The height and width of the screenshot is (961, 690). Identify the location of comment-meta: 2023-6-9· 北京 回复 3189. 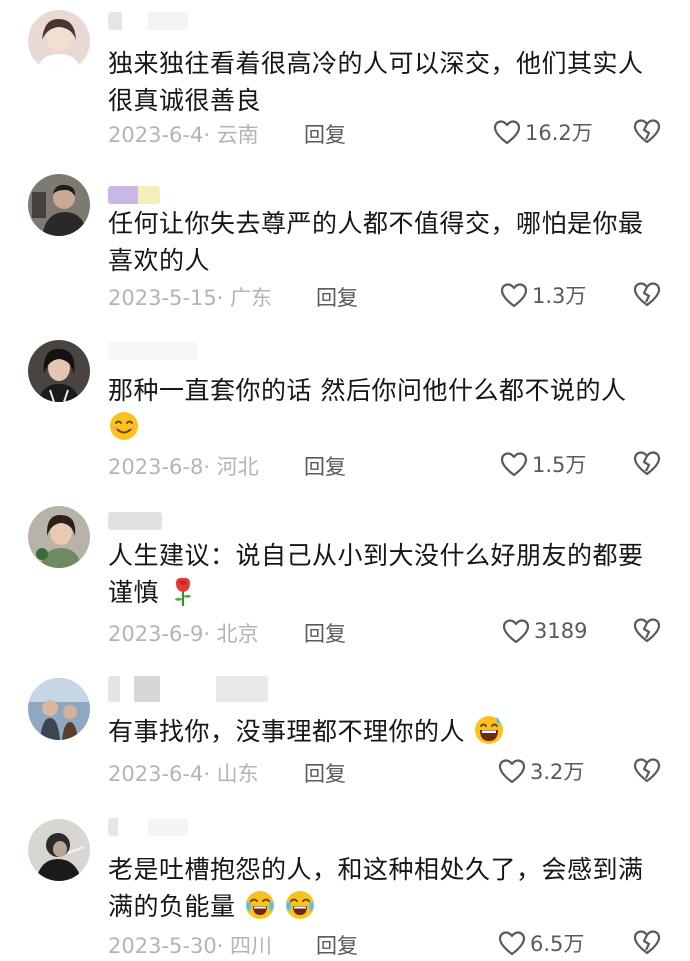
(388, 631).